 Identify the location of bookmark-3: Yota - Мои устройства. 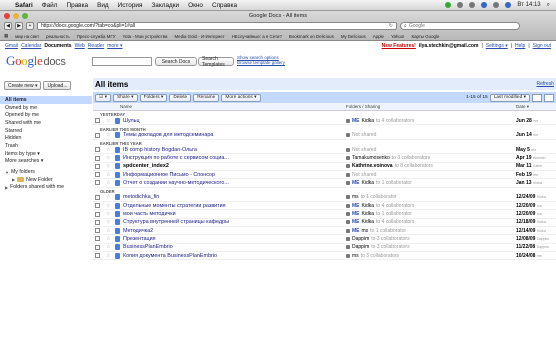
(145, 36).